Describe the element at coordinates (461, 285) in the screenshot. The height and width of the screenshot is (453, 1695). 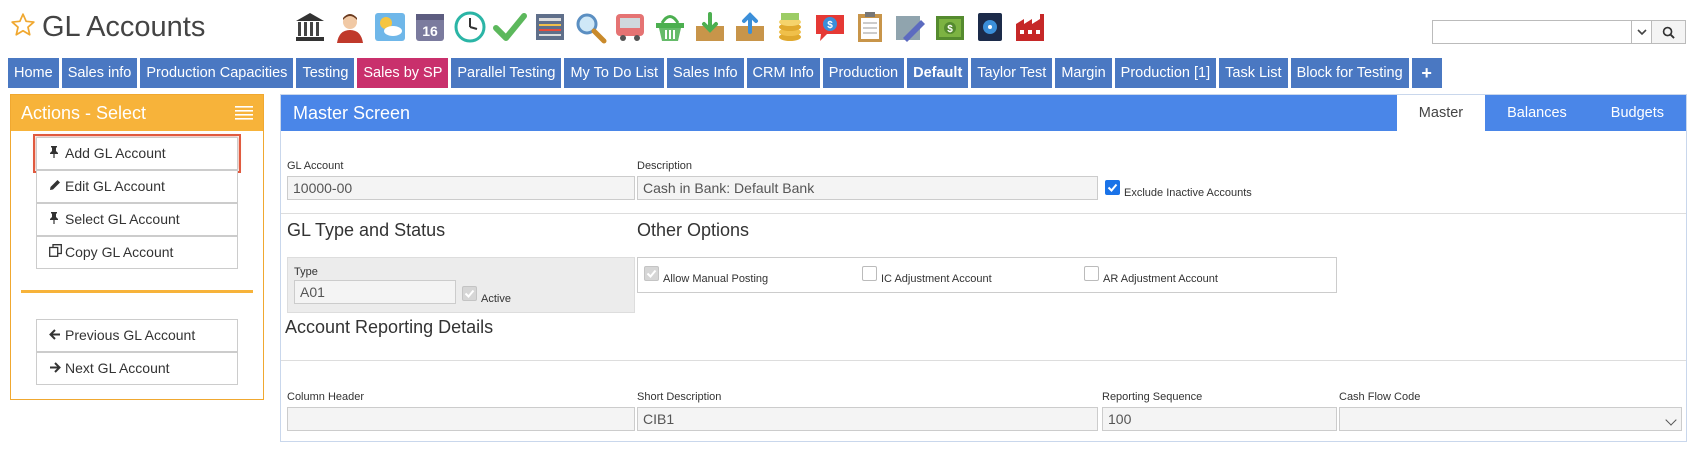
I see `type-status-group: Type A01 Active` at that location.